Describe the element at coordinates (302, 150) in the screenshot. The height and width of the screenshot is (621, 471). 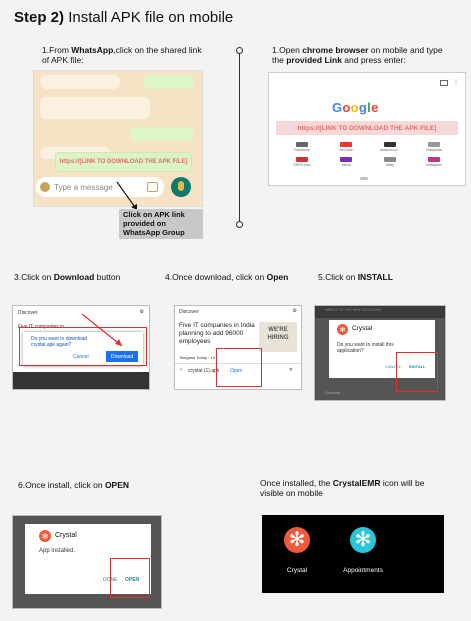
I see `shortcut-label: Facebook` at that location.